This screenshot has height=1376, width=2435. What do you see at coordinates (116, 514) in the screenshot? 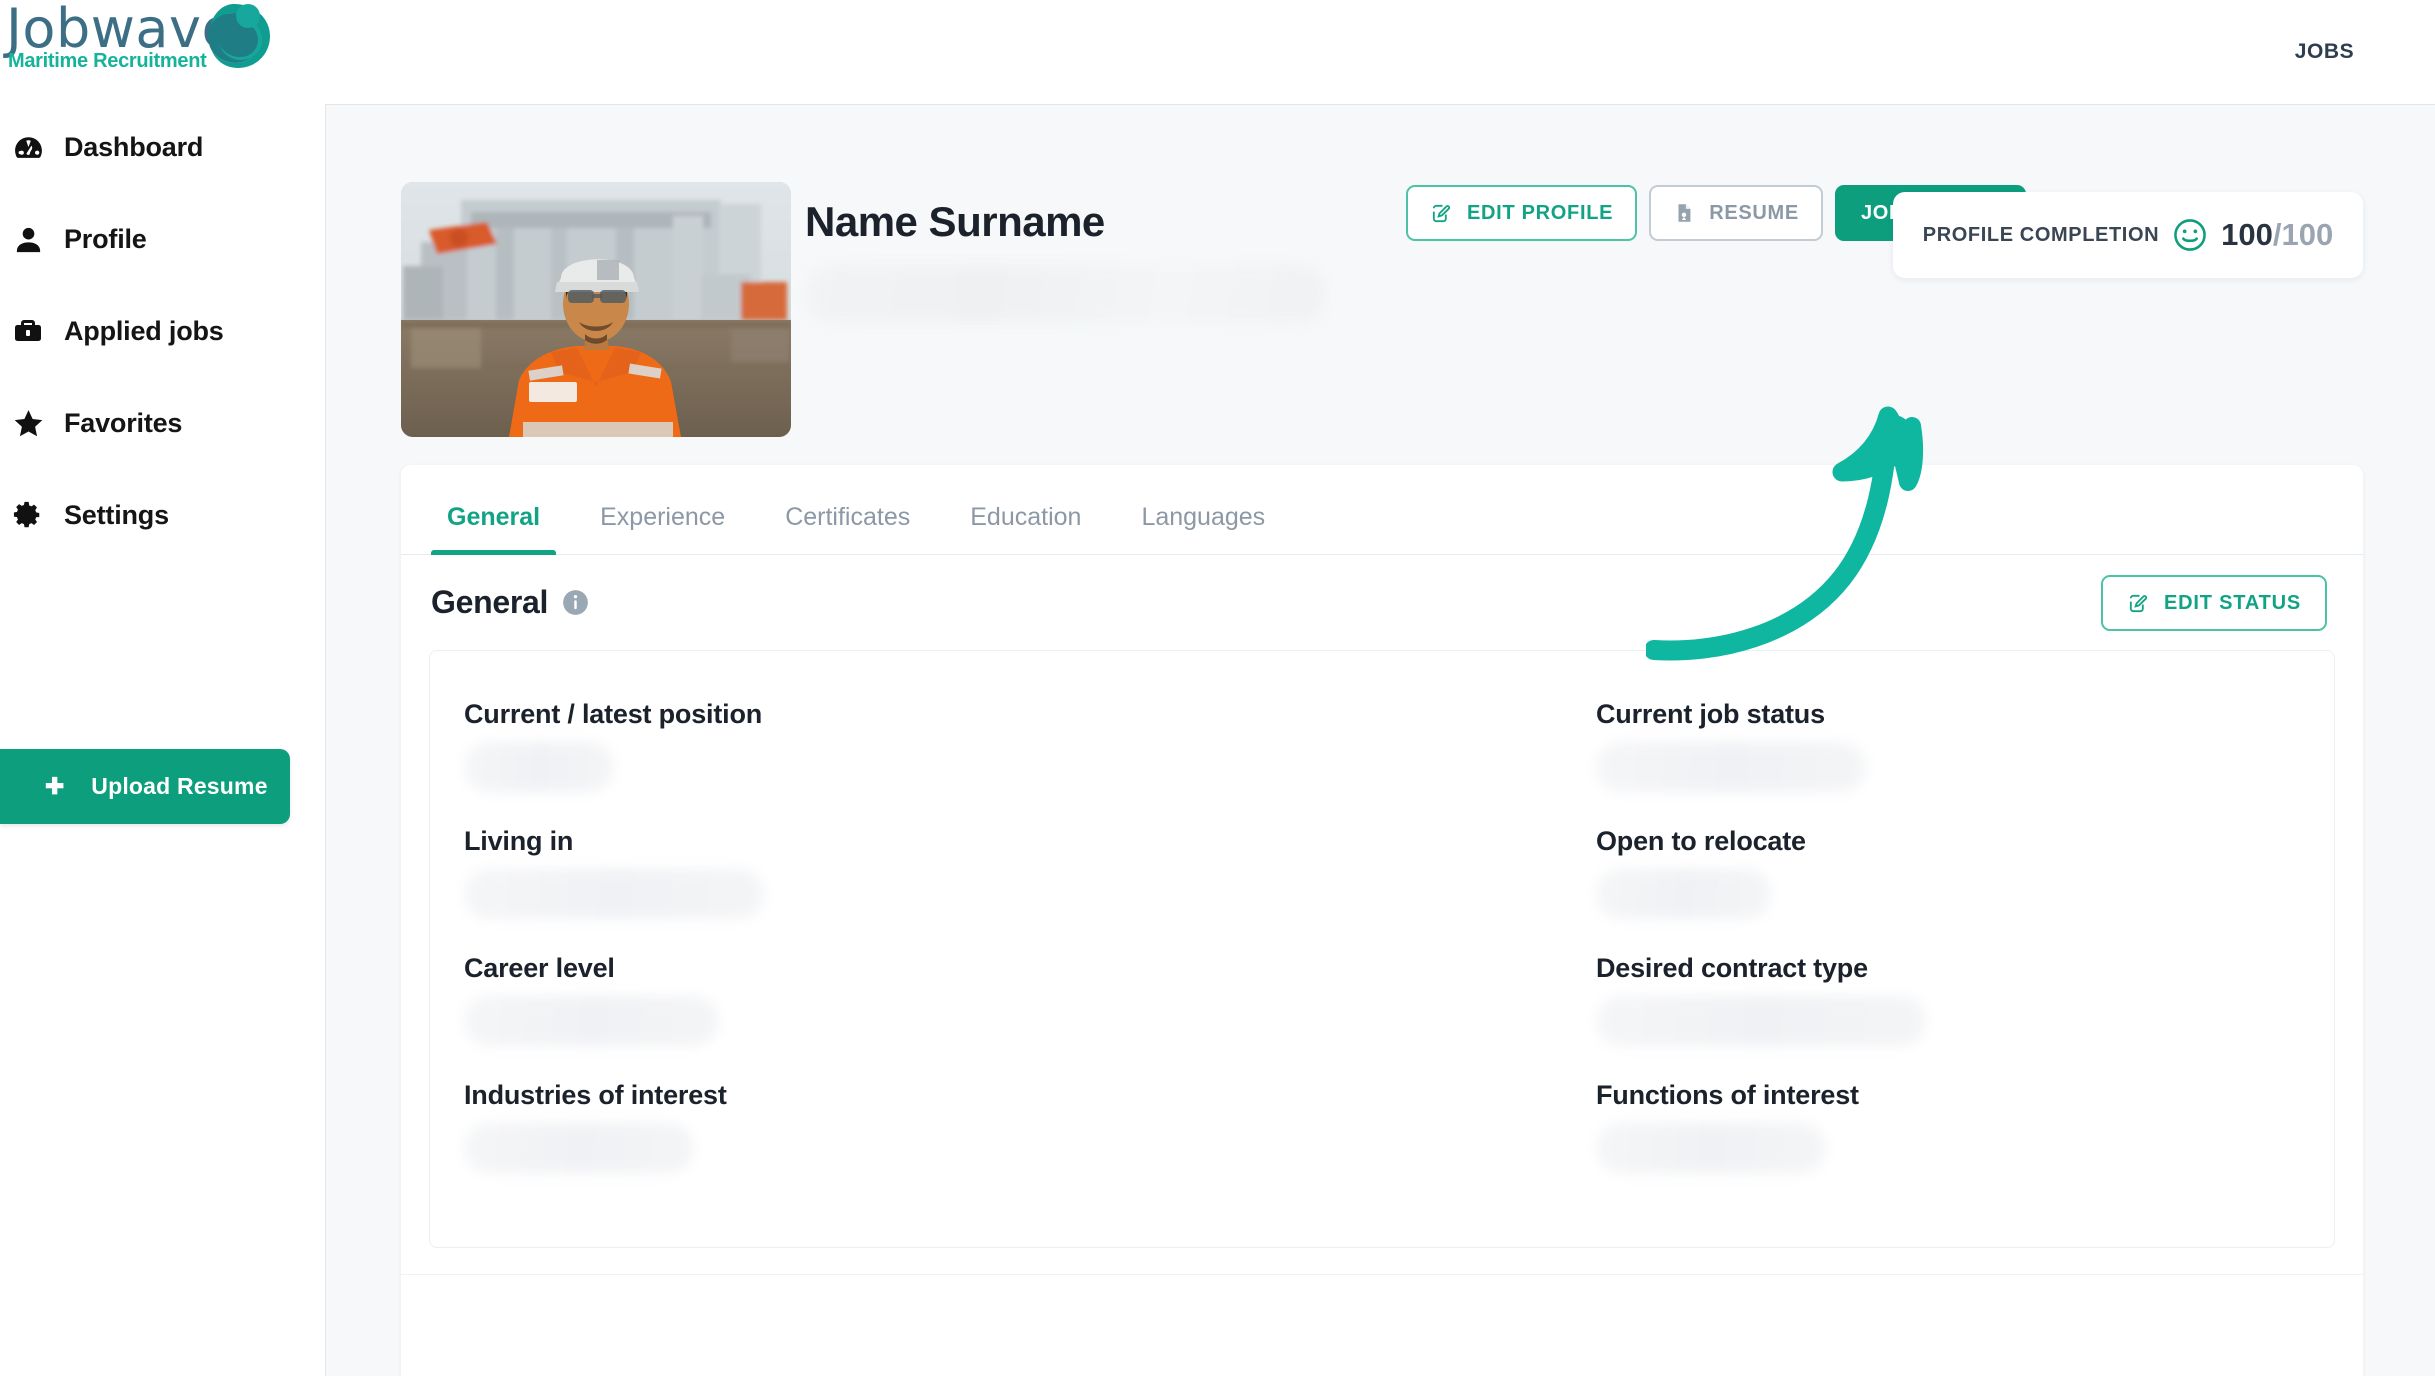
I see `sidebar-item-label: Settings` at bounding box center [116, 514].